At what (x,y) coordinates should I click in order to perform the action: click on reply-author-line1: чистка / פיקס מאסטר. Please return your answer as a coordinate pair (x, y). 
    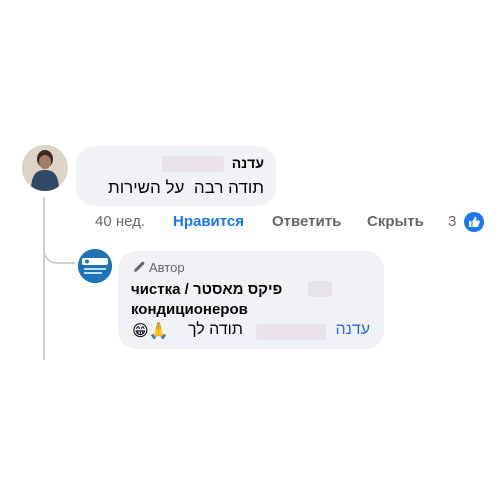
    Looking at the image, I should click on (206, 289).